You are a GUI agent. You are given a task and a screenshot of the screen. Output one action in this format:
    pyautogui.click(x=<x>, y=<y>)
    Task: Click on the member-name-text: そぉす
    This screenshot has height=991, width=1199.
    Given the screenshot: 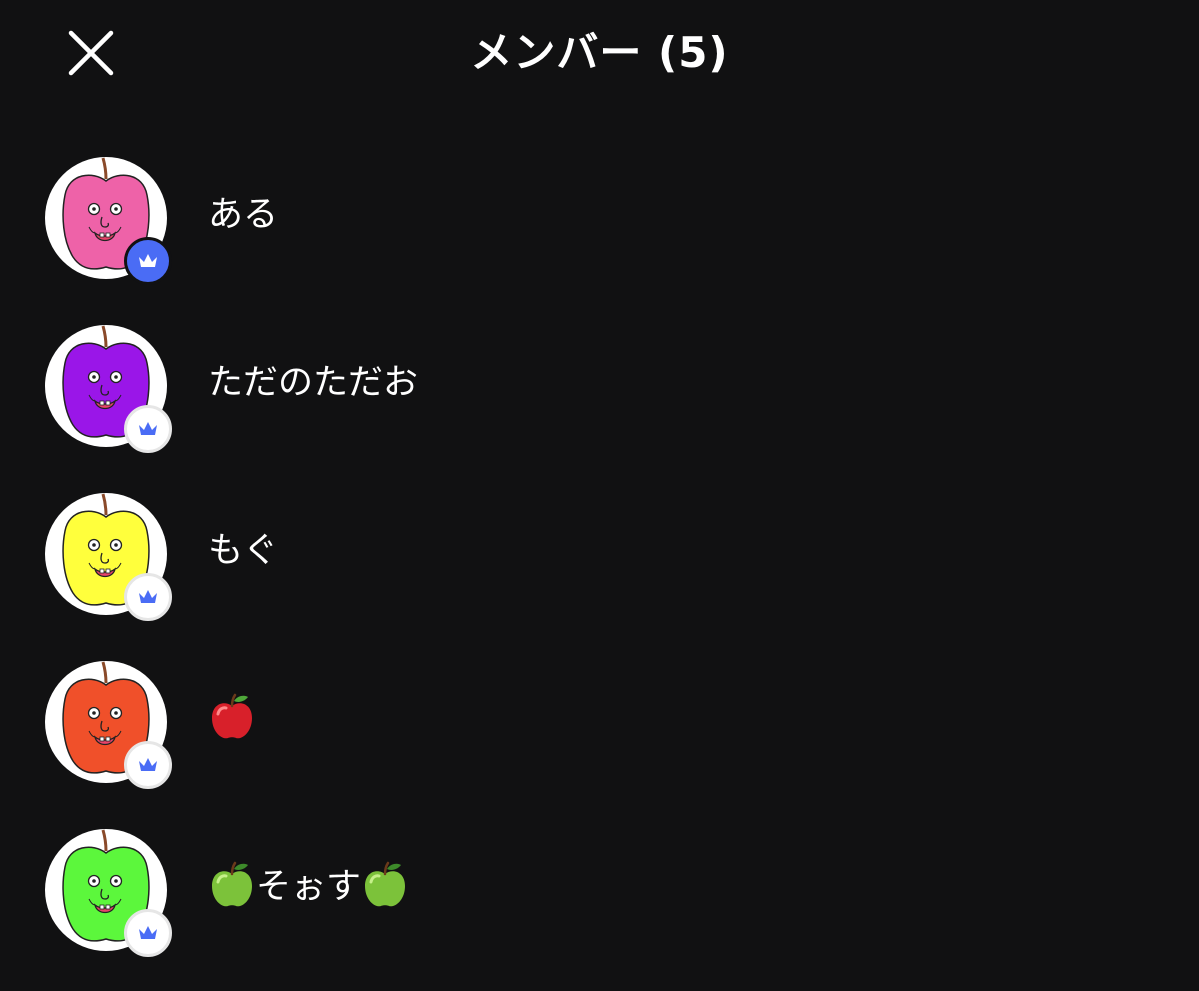 What is the action you would take?
    pyautogui.click(x=309, y=887)
    